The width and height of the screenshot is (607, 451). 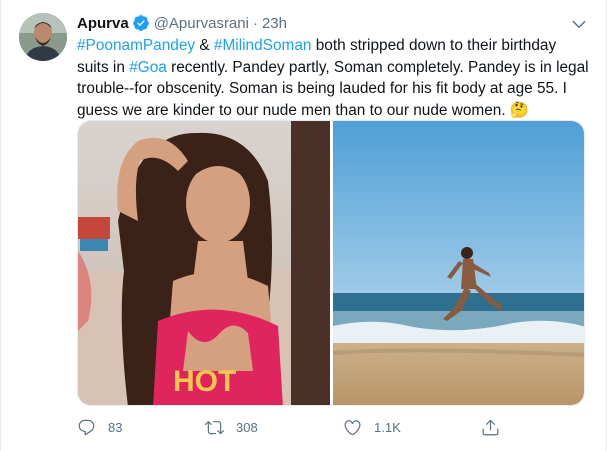 I want to click on thinking-face-emoji: 🤔, so click(x=519, y=110).